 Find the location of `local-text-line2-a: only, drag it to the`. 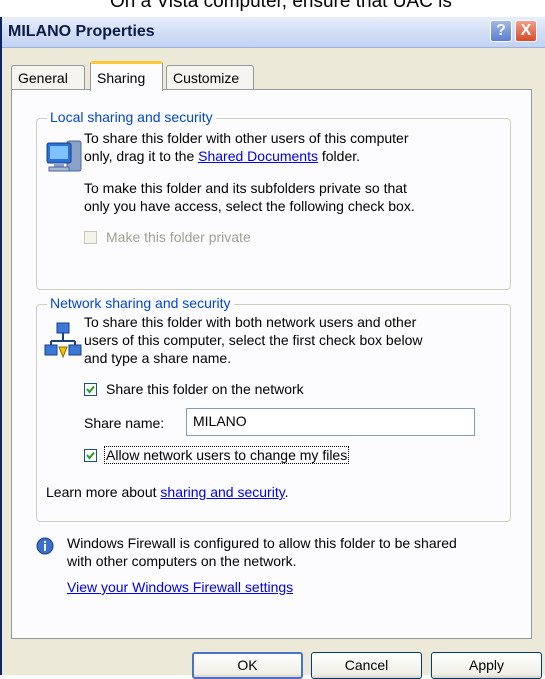

local-text-line2-a: only, drag it to the is located at coordinates (139, 156).